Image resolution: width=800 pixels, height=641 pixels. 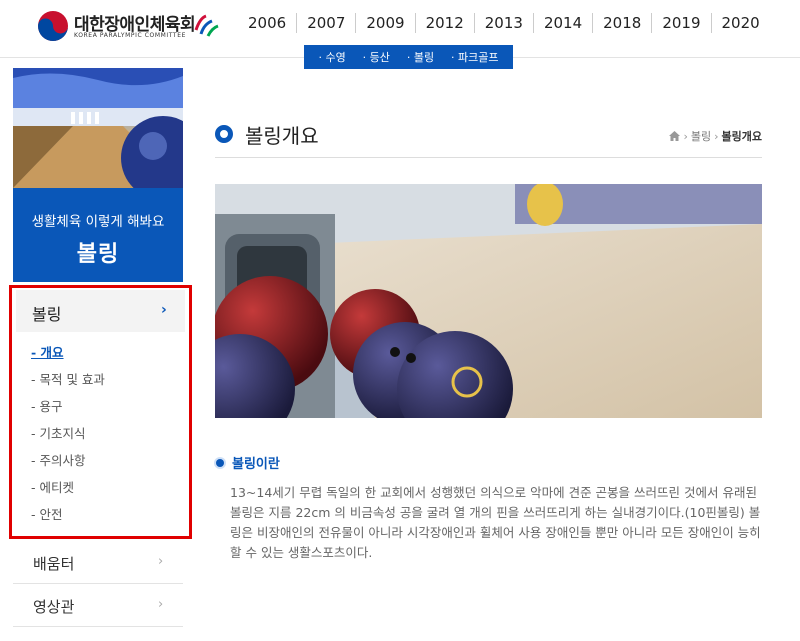 I want to click on sidebar-menu-bowling: 볼링 ›, so click(x=100, y=311).